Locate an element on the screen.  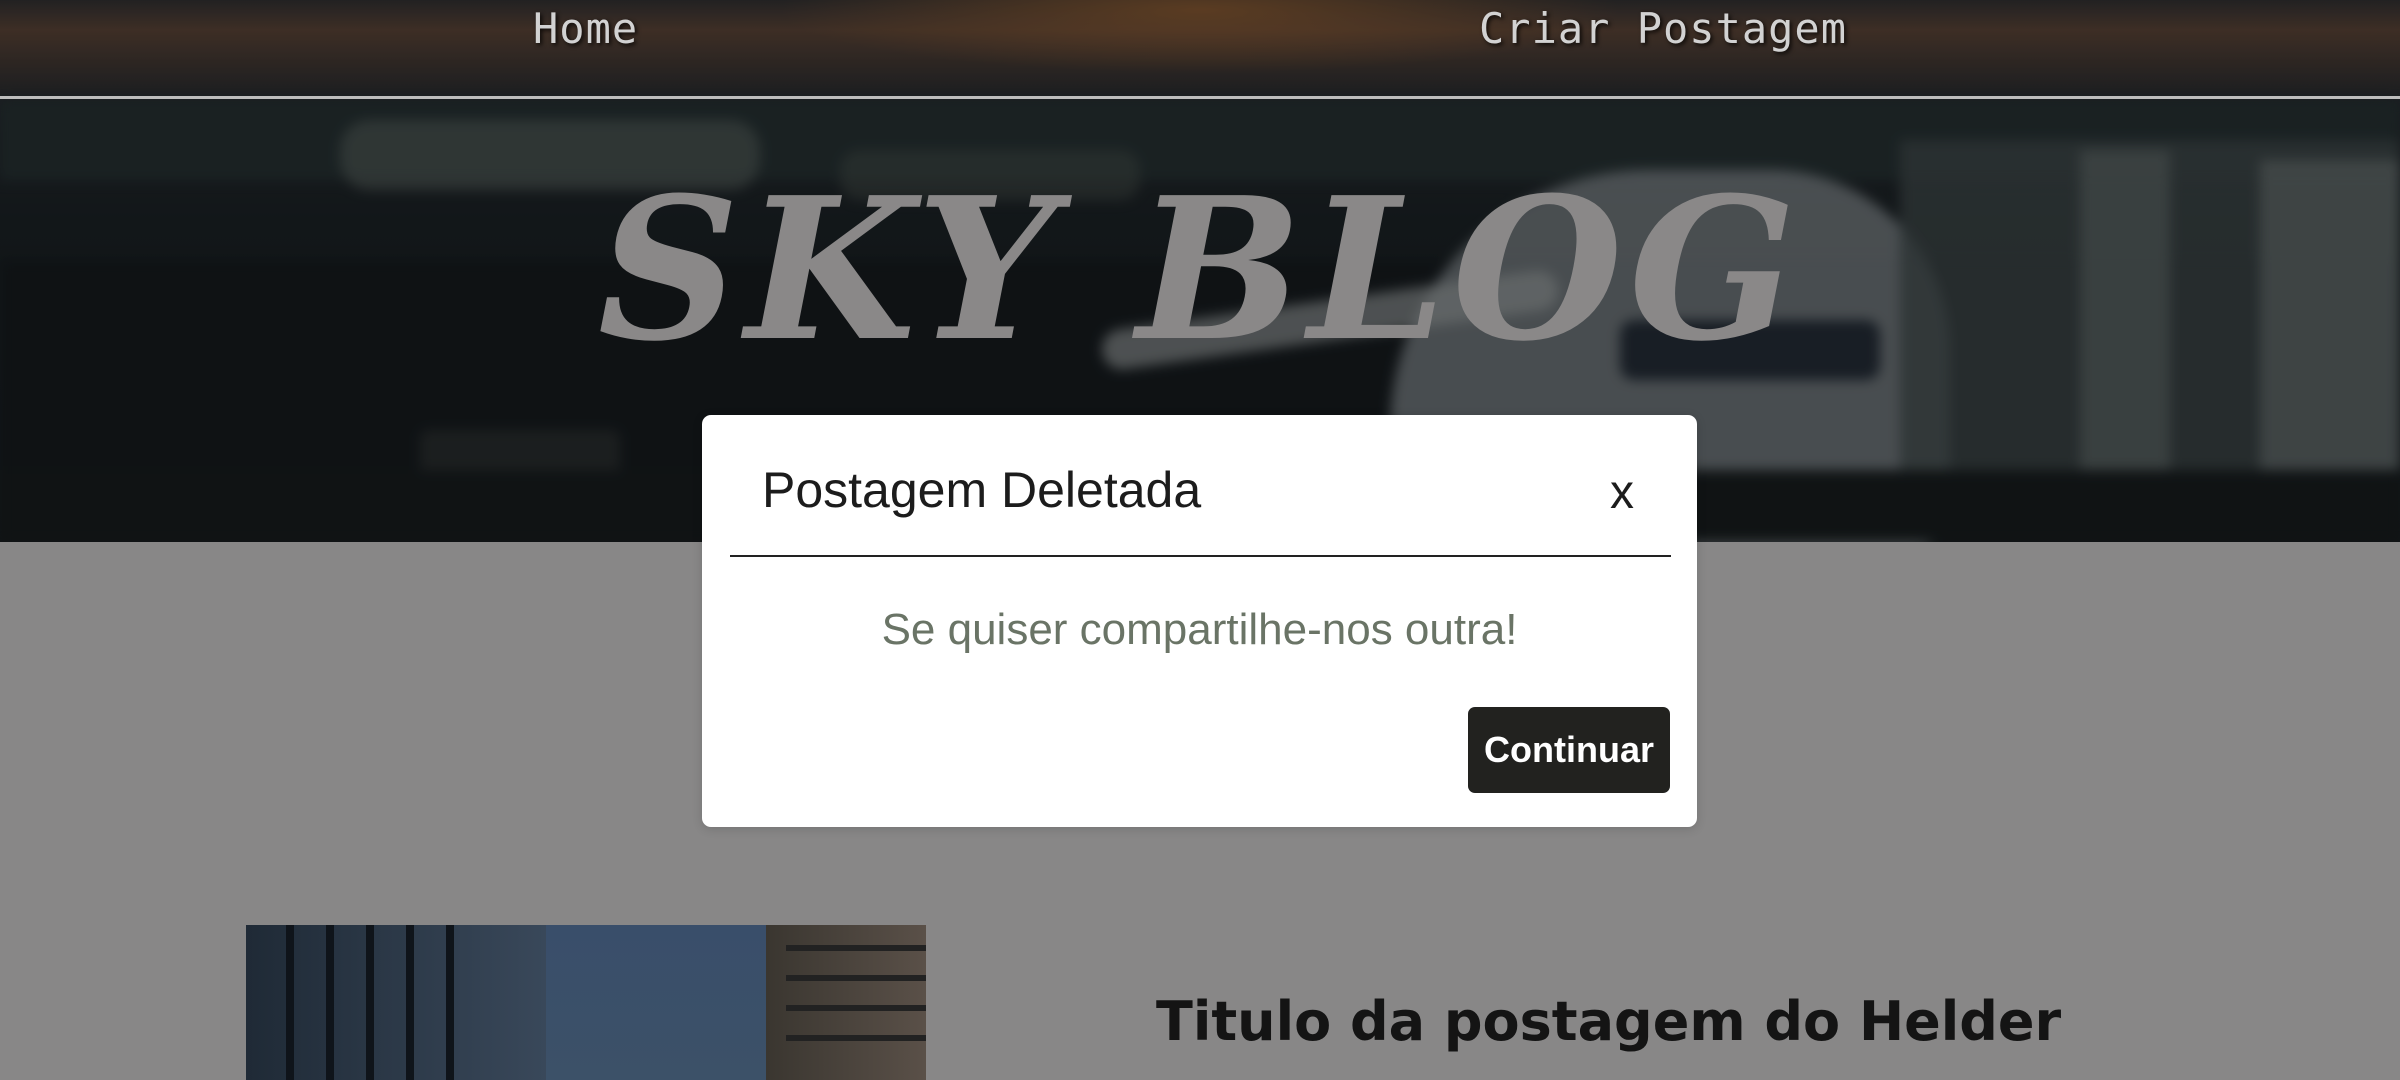
modal-divider is located at coordinates (1200, 556).